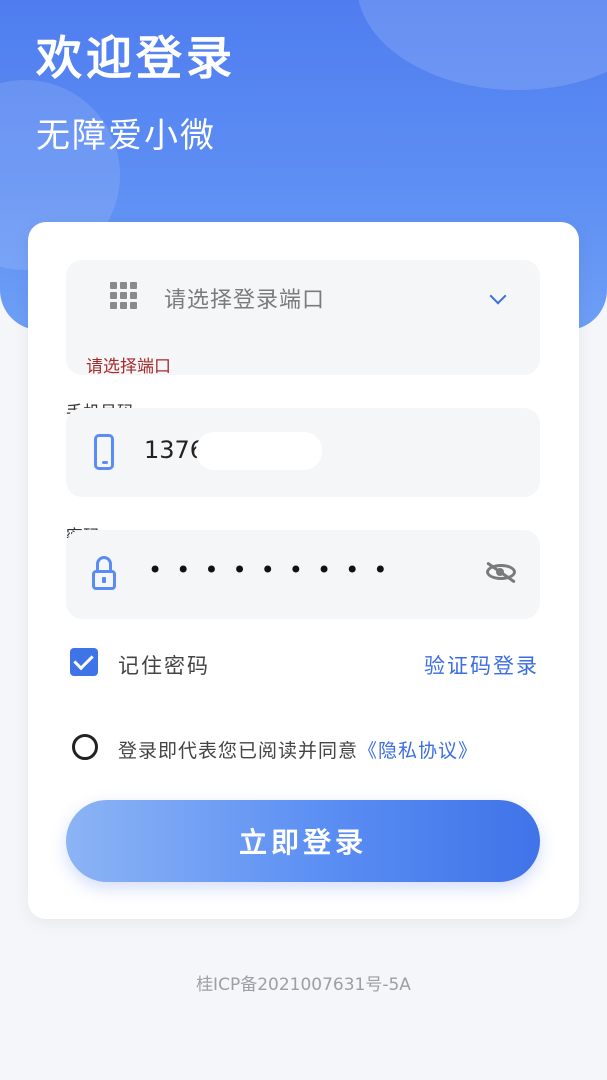  I want to click on password-value: •••••••••, so click(274, 570).